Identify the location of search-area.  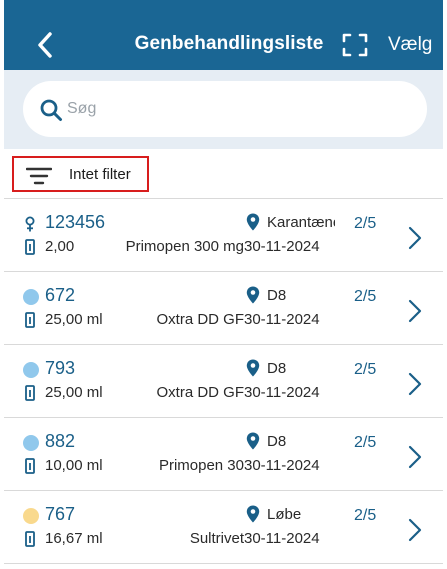
(223, 109).